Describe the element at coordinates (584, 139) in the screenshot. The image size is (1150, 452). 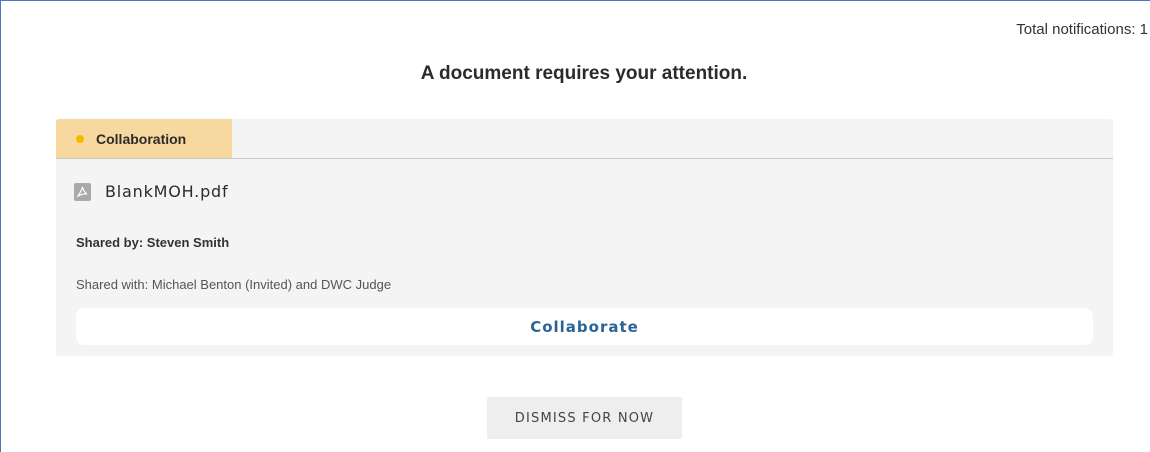
I see `card-tab-bar: Collaboration` at that location.